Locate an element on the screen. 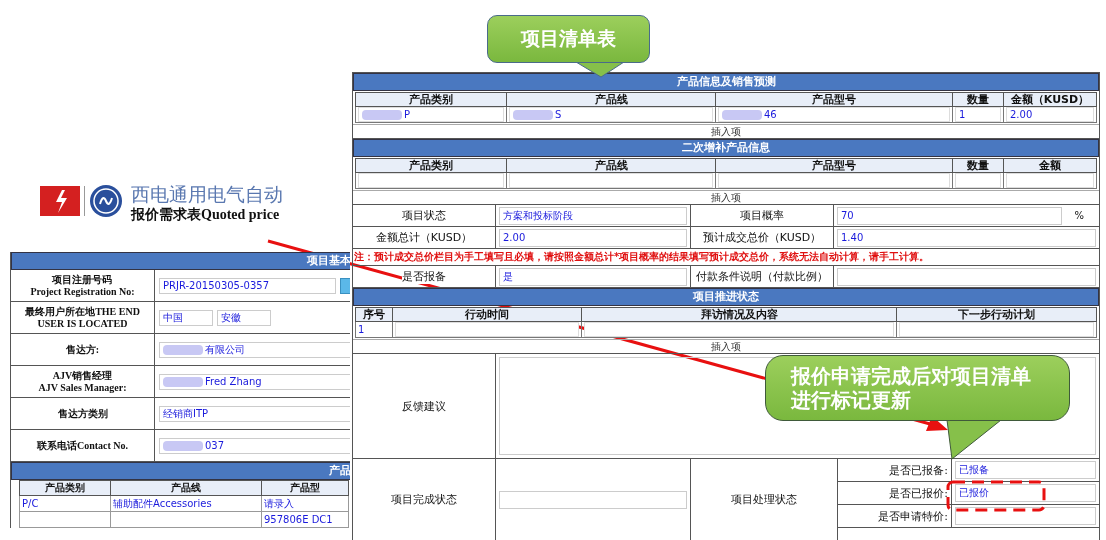 The width and height of the screenshot is (1106, 540). field-label: 最终用户所在地THE END USER IS LOCATED is located at coordinates (83, 317).